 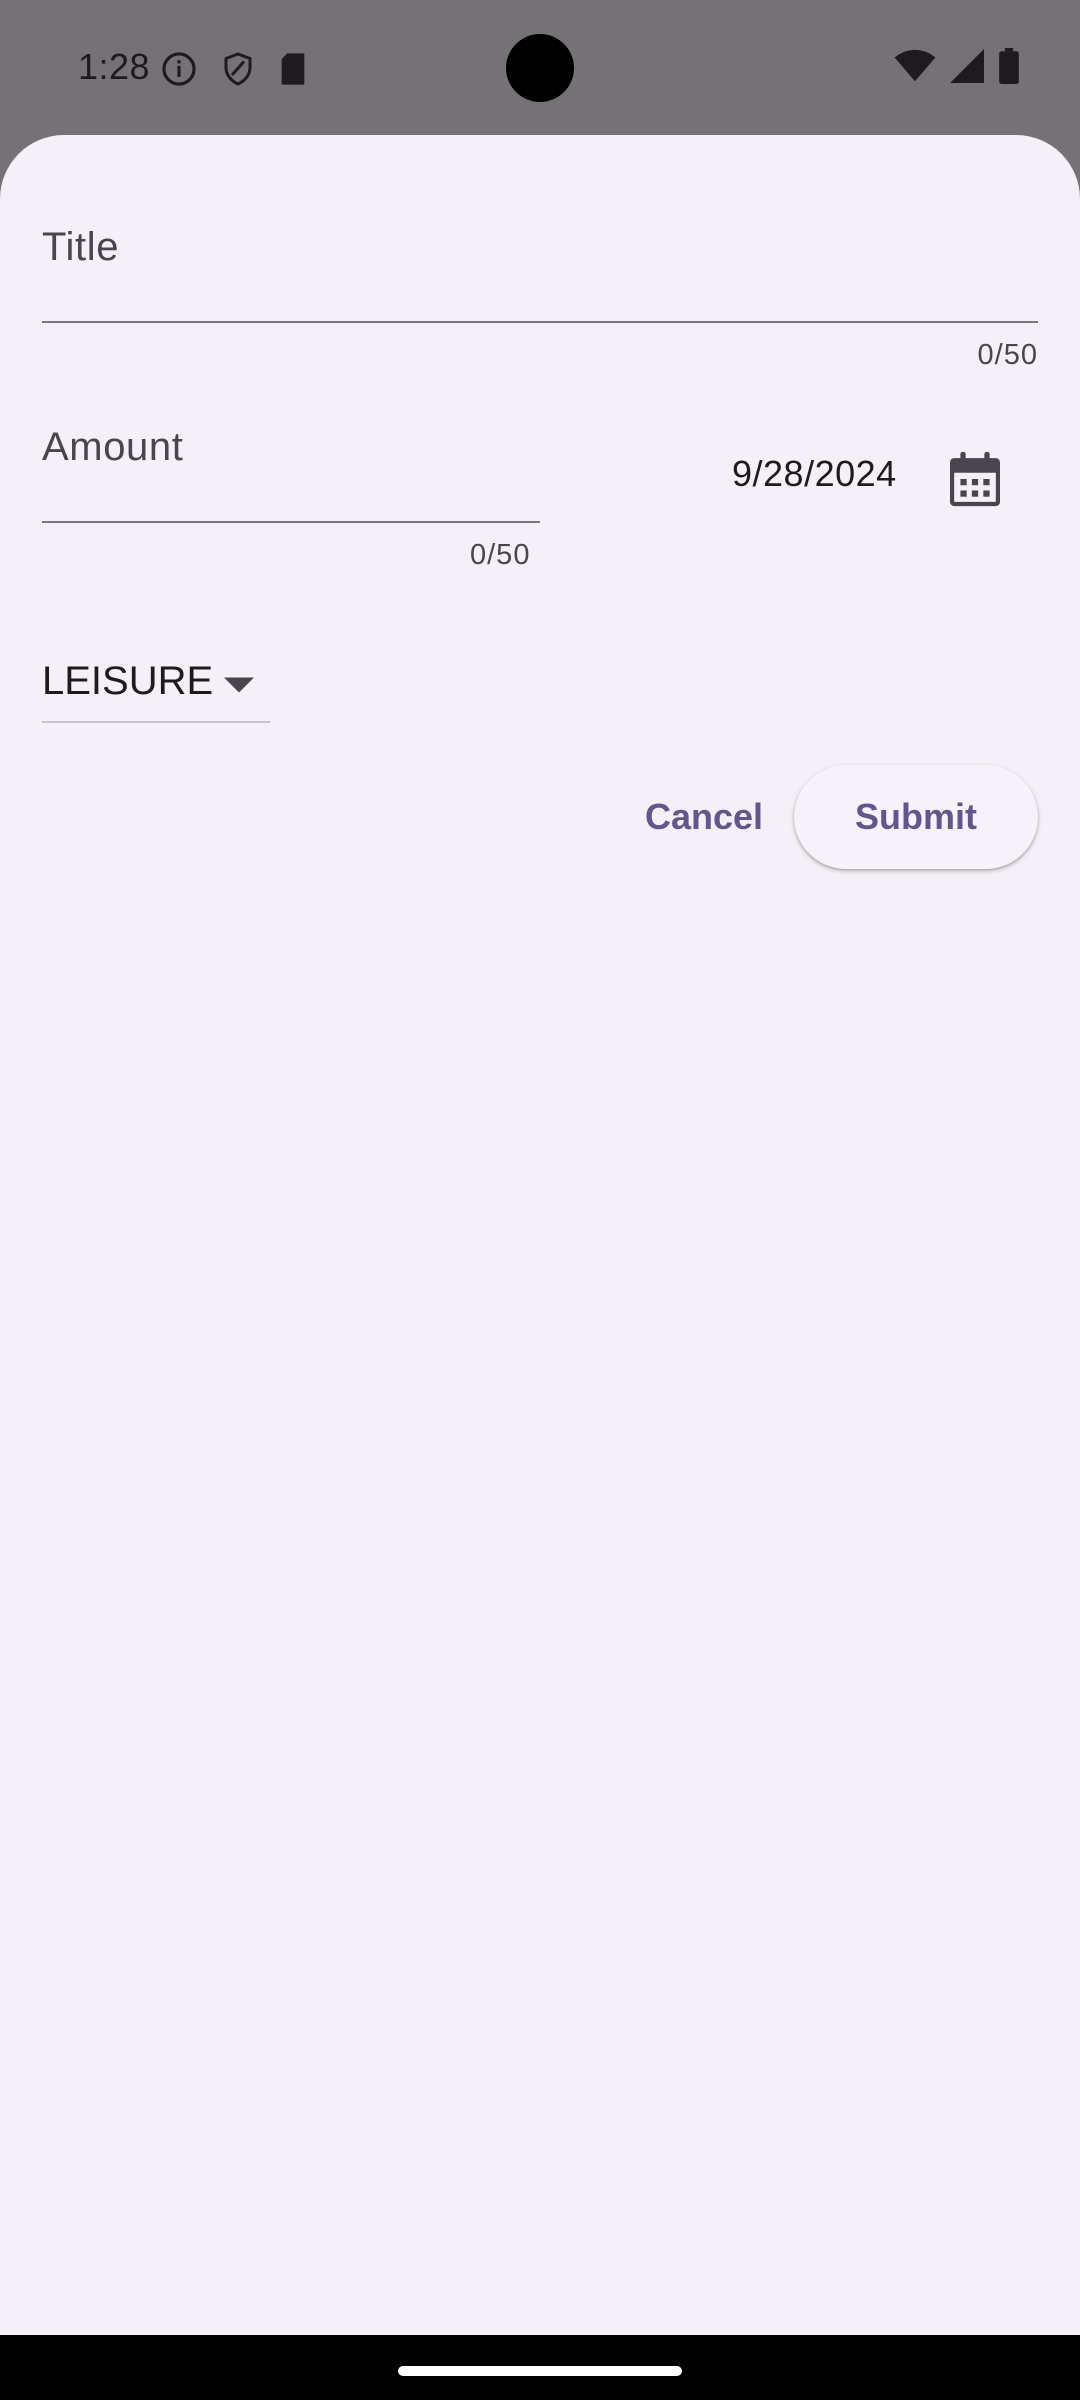 I want to click on amount-label: Amount, so click(x=113, y=447).